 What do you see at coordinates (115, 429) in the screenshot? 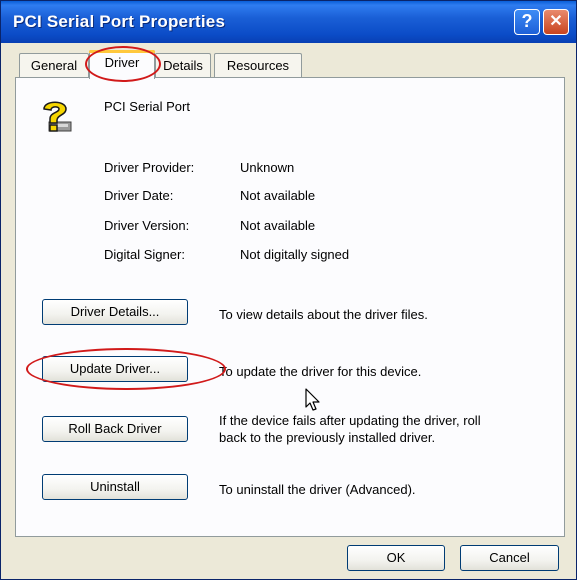
I see `roll-back-driver-button: Roll Back Driver` at bounding box center [115, 429].